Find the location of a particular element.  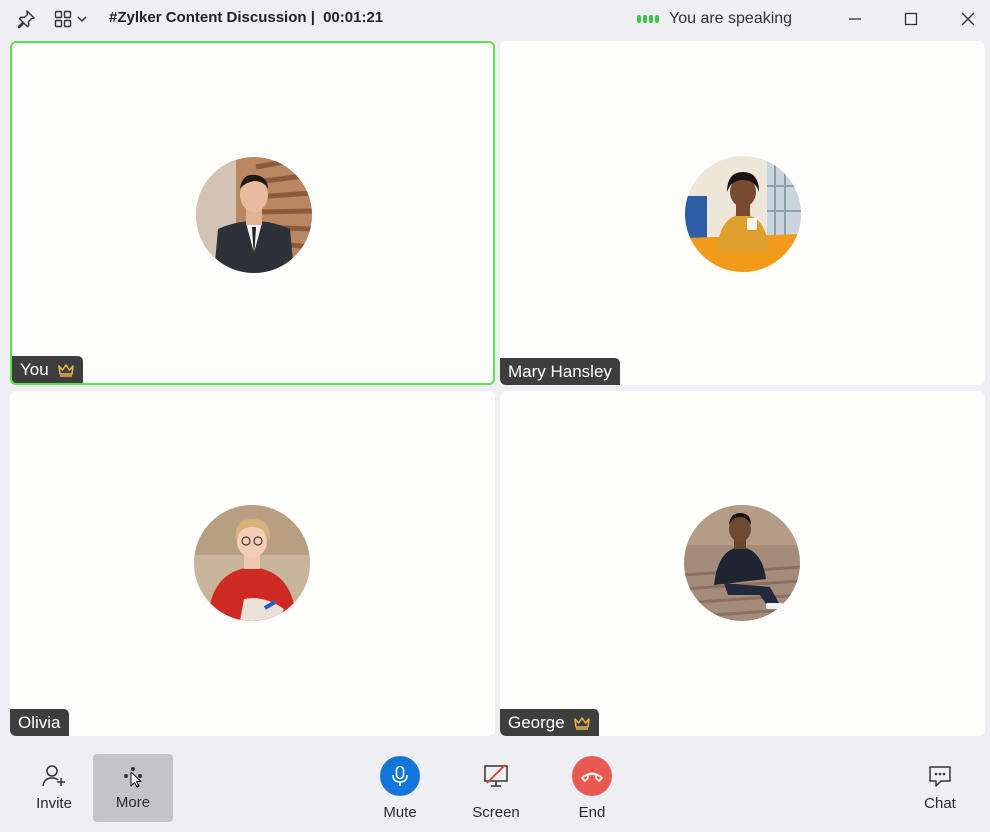

minimize-icon is located at coordinates (855, 19).